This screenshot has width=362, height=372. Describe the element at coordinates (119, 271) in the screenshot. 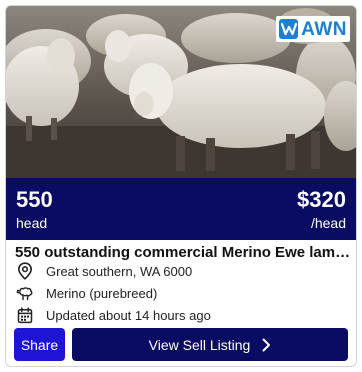

I see `location-text: Great southern, WA 6000` at that location.